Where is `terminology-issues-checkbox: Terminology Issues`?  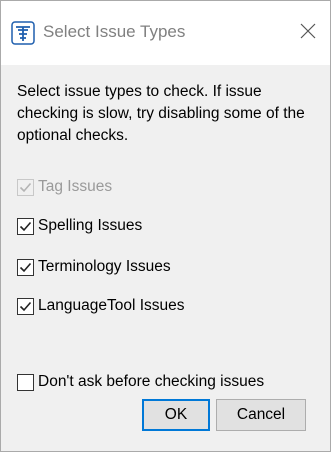 terminology-issues-checkbox: Terminology Issues is located at coordinates (94, 267).